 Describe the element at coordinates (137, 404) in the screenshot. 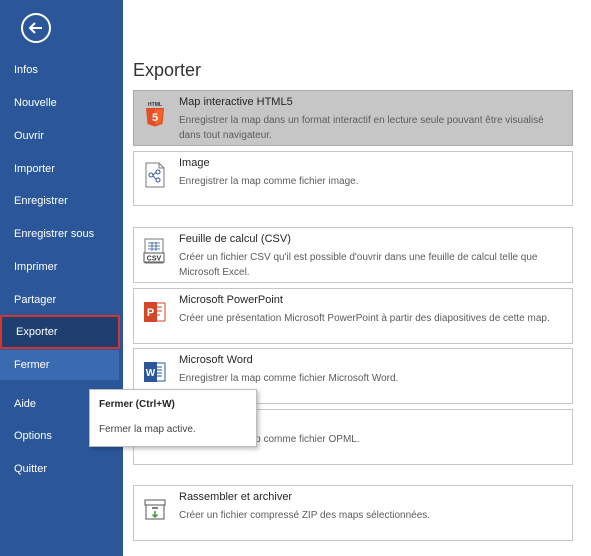

I see `tooltip-title: Fermer (Ctrl+W)` at that location.